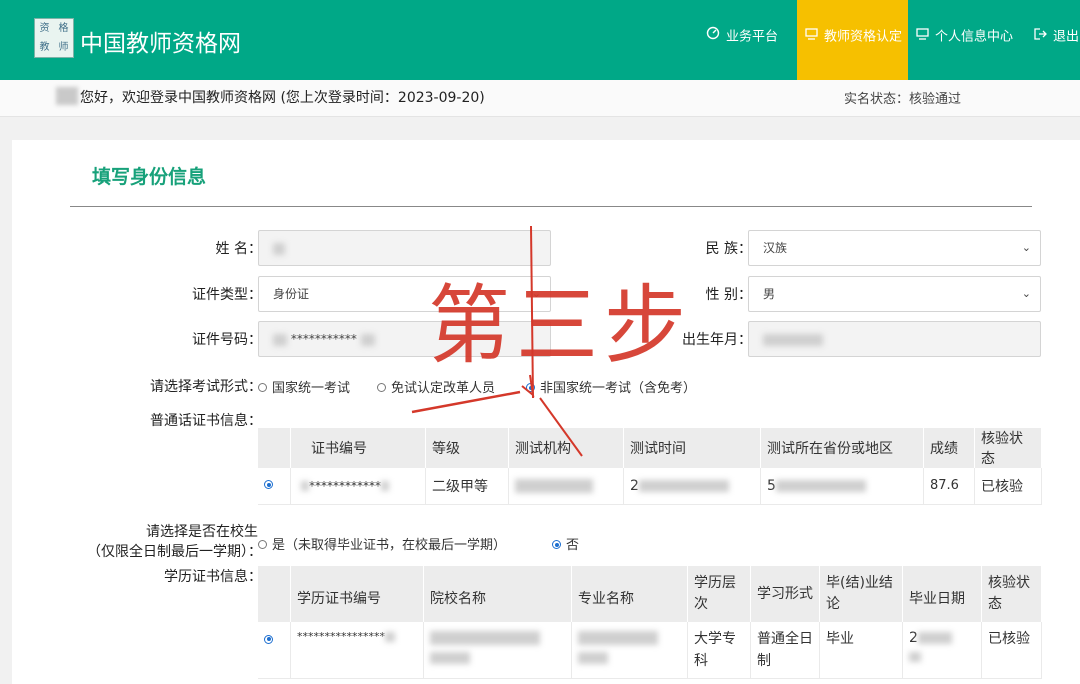 The height and width of the screenshot is (684, 1080). What do you see at coordinates (769, 294) in the screenshot?
I see `gender-value: 男` at bounding box center [769, 294].